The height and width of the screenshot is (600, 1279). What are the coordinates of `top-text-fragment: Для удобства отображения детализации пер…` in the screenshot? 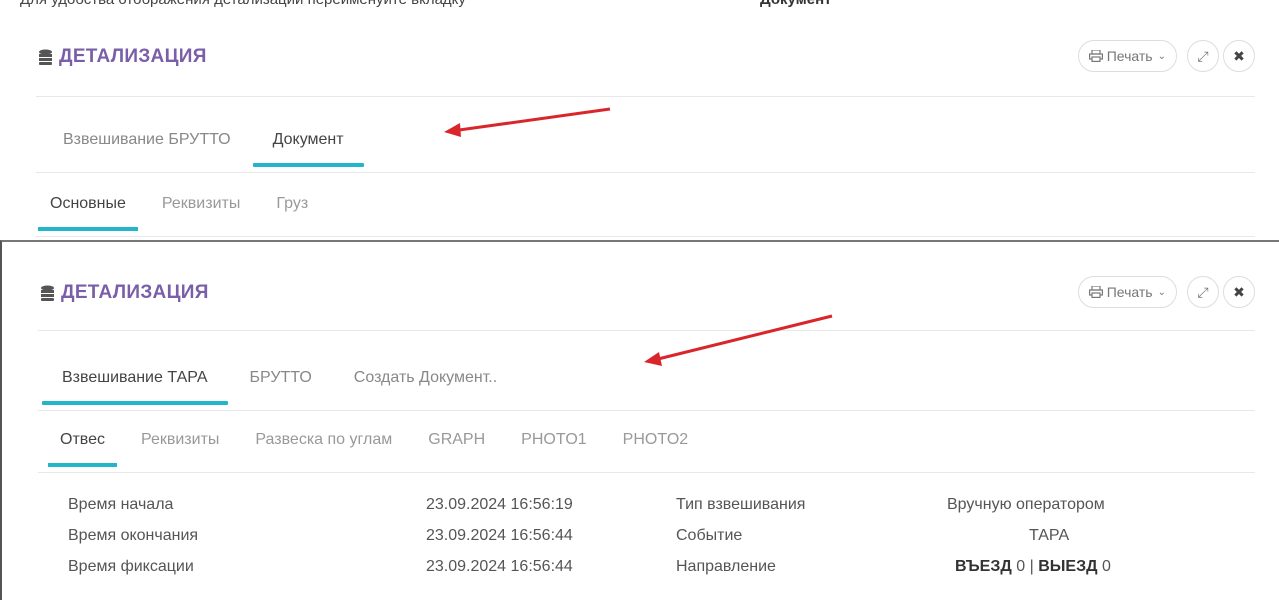 It's located at (639, 5).